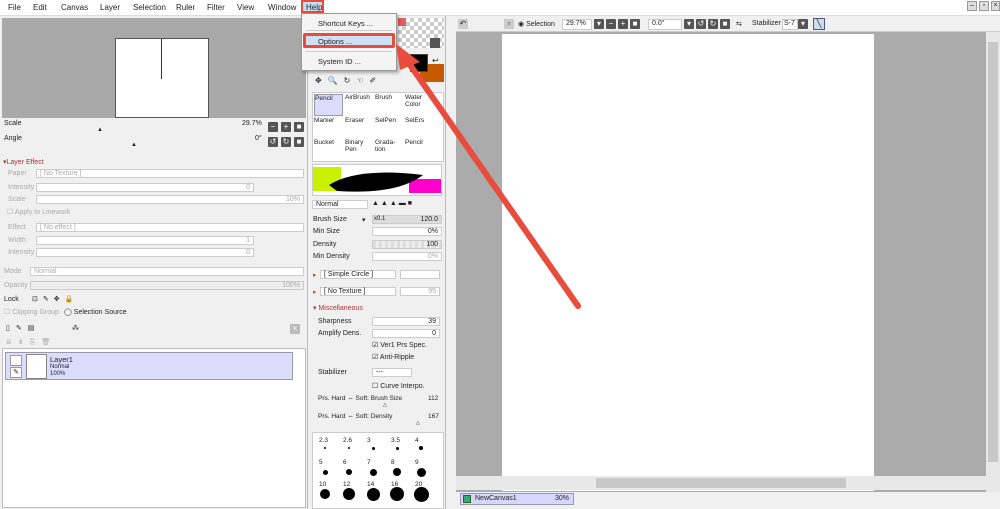  I want to click on effect-intensity-slider: 0, so click(145, 252).